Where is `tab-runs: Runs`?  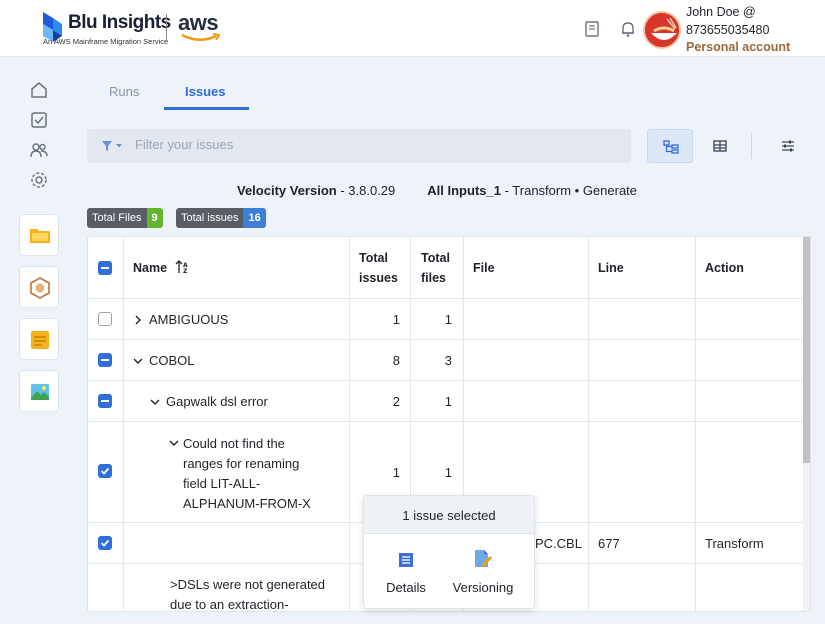
tab-runs: Runs is located at coordinates (124, 91).